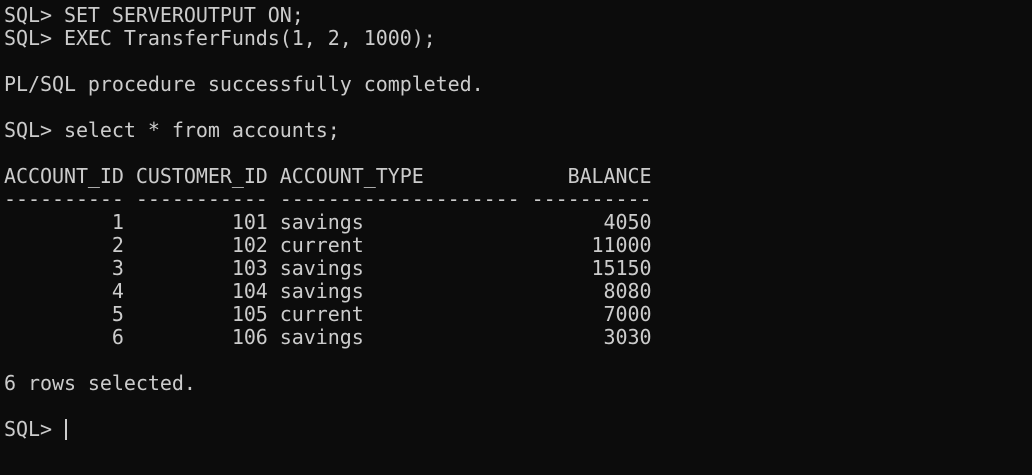 This screenshot has width=1032, height=475. Describe the element at coordinates (65, 429) in the screenshot. I see `text-cursor` at that location.